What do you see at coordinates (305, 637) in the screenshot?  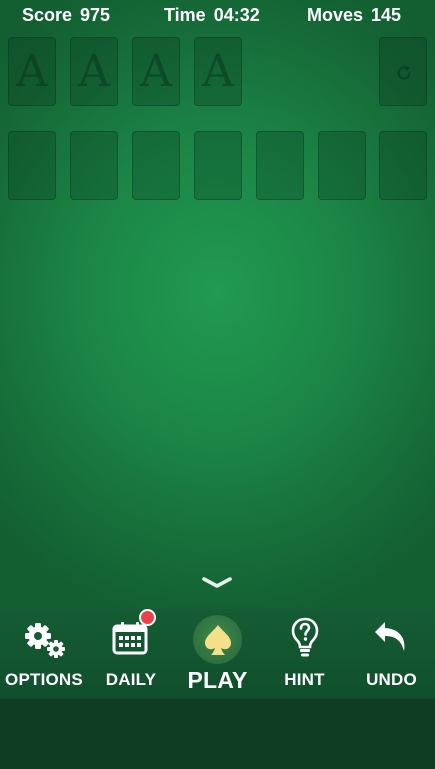 I see `lightbulb-question-icon` at bounding box center [305, 637].